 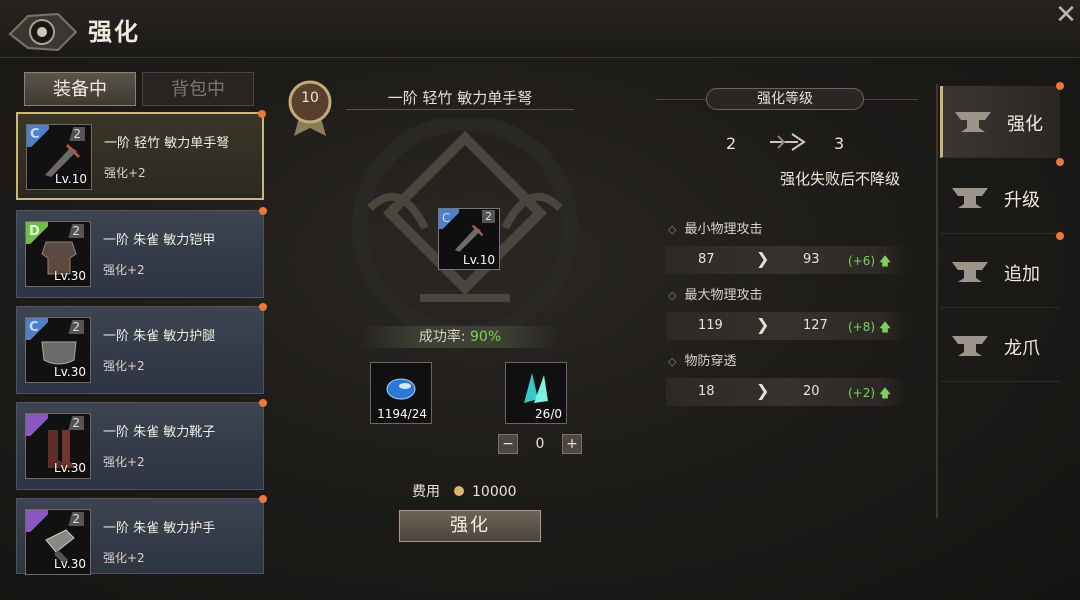 What do you see at coordinates (141, 252) in the screenshot?
I see `list-item: D 2 Lv.30 一阶 朱雀 敏力铠甲 强化+2` at bounding box center [141, 252].